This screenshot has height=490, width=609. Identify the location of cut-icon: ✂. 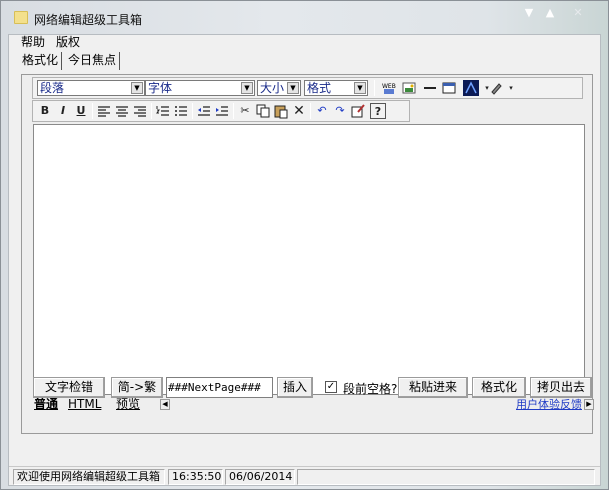
(245, 111).